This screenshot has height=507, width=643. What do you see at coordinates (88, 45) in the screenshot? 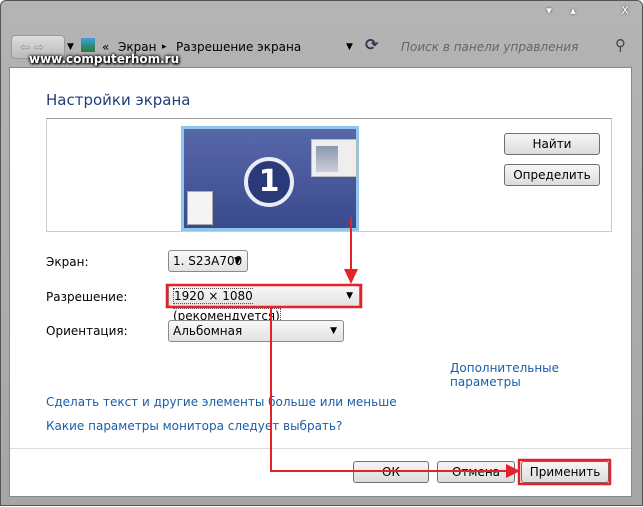
I see `control-panel-icon` at bounding box center [88, 45].